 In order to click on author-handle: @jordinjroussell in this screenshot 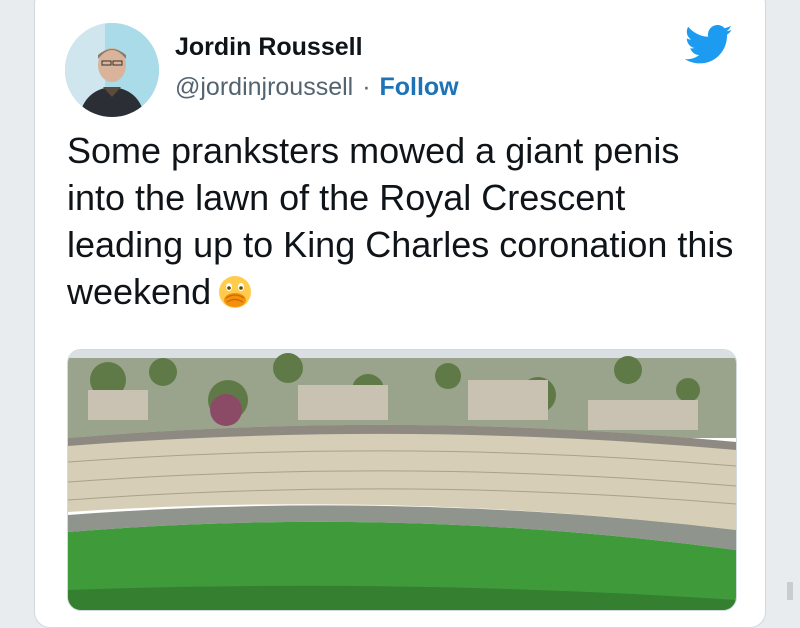, I will do `click(264, 87)`.